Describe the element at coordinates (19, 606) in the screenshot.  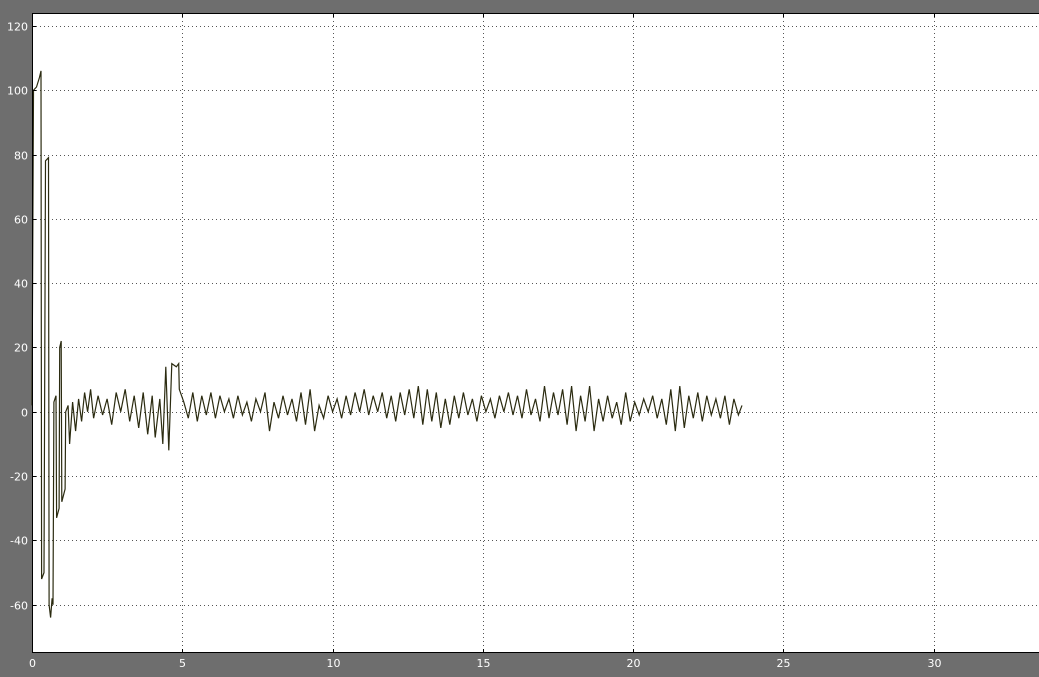
I see `y-tick-label: -60` at that location.